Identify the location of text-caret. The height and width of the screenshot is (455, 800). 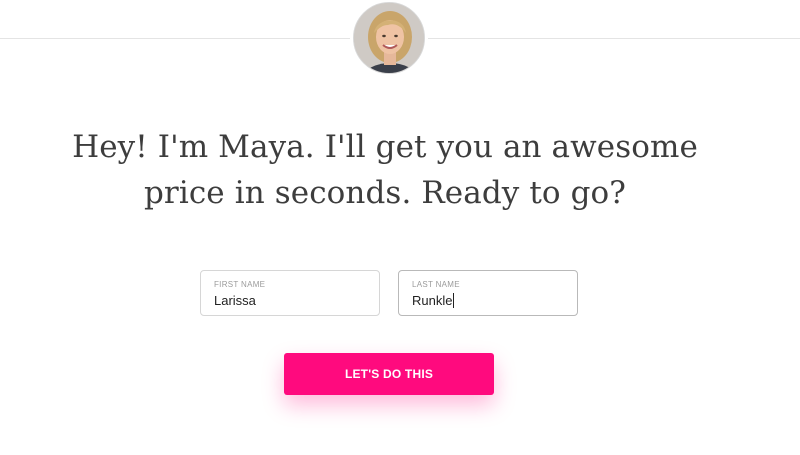
(454, 300).